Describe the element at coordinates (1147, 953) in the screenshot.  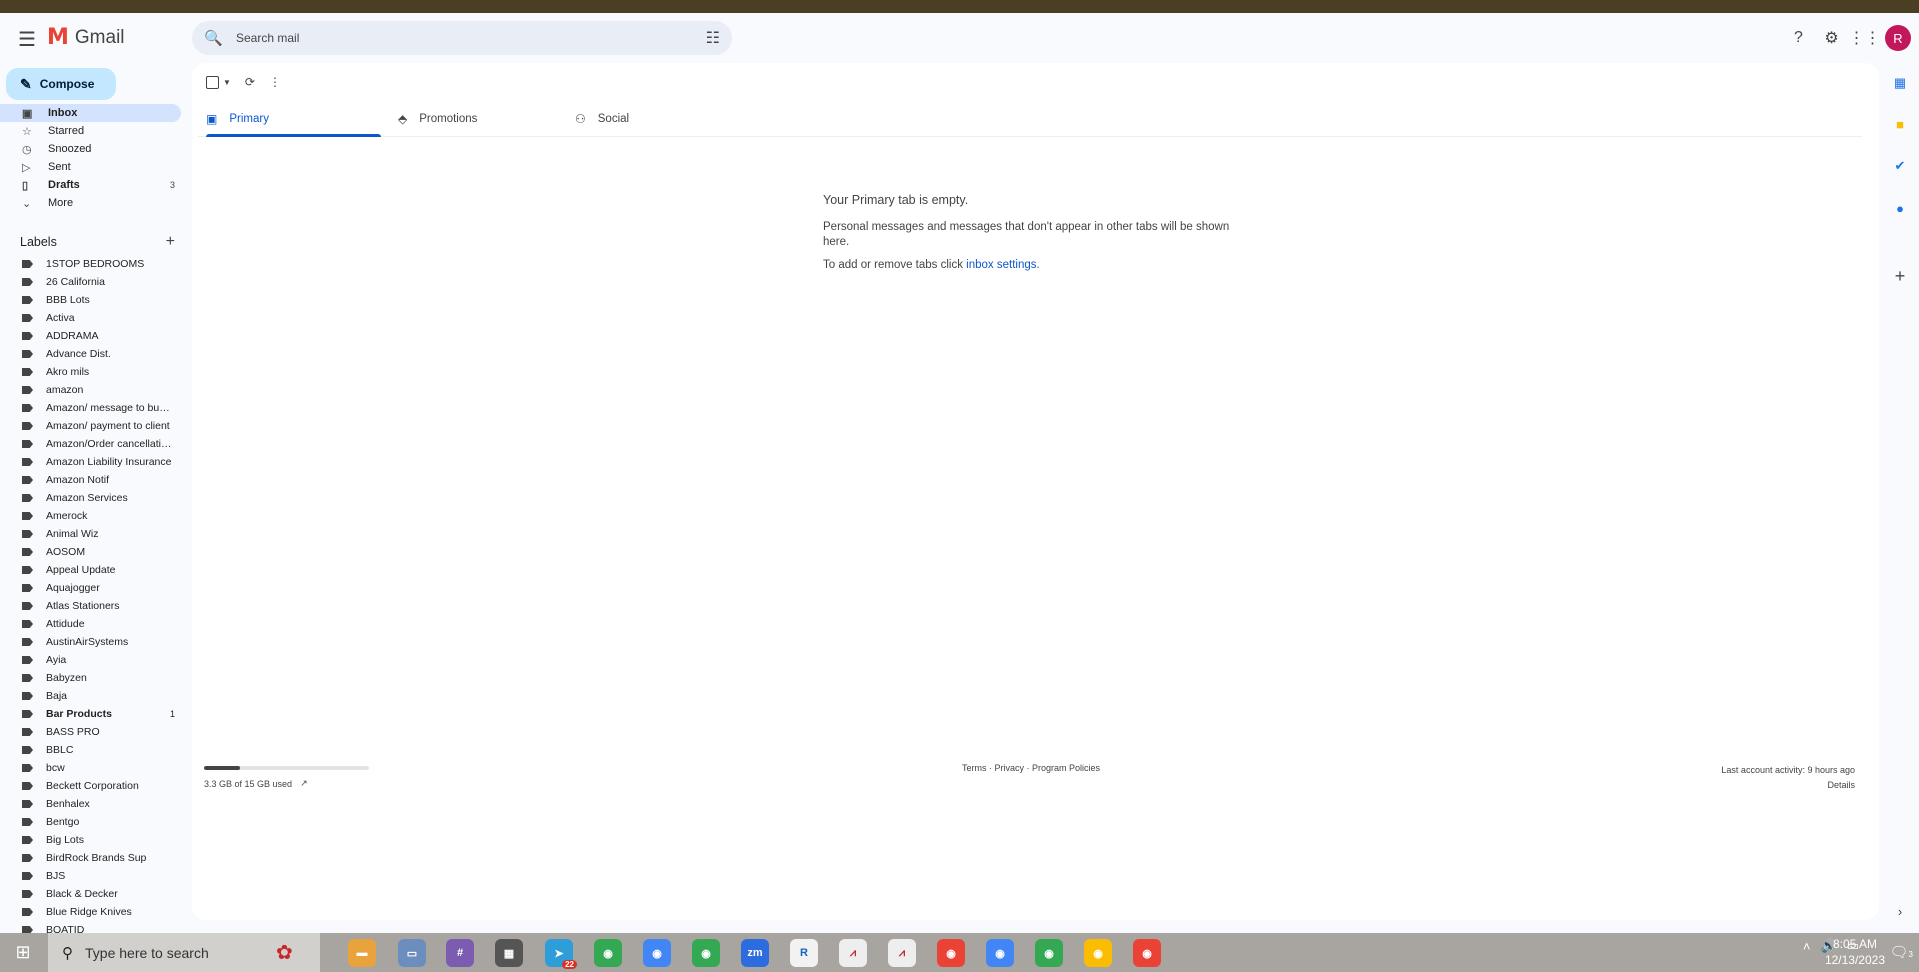
I see `chrome-icon-8: ◉` at that location.